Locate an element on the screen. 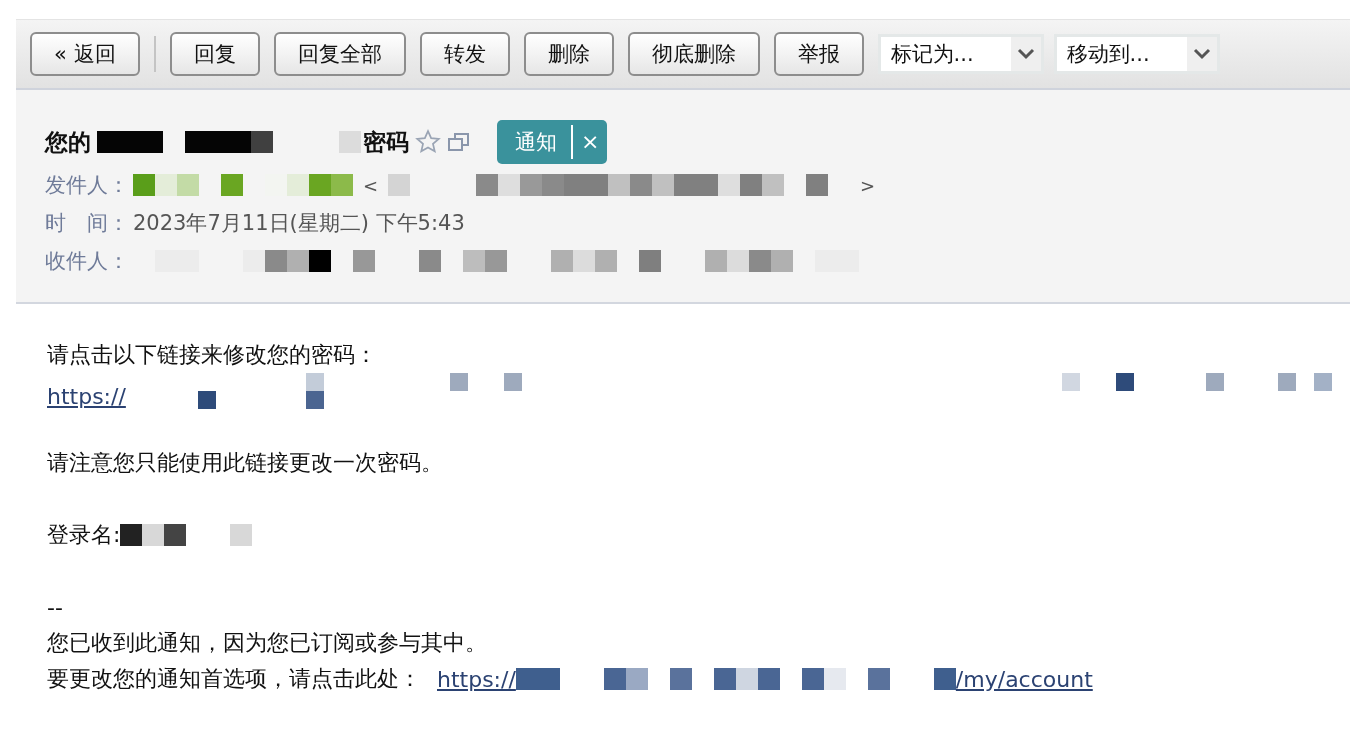 This screenshot has height=744, width=1350. subject-text: 您的 is located at coordinates (68, 142).